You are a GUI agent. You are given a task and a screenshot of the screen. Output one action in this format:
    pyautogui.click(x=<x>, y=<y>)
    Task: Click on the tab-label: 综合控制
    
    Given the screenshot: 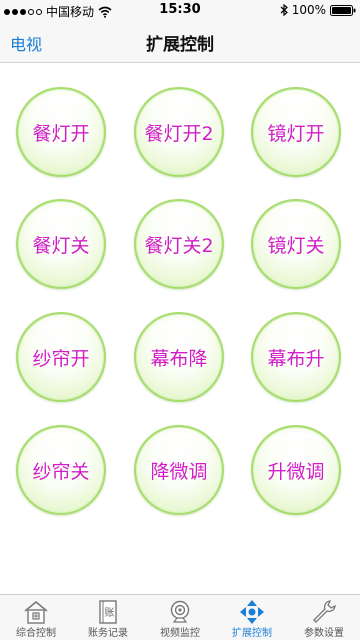 What is the action you would take?
    pyautogui.click(x=36, y=633)
    